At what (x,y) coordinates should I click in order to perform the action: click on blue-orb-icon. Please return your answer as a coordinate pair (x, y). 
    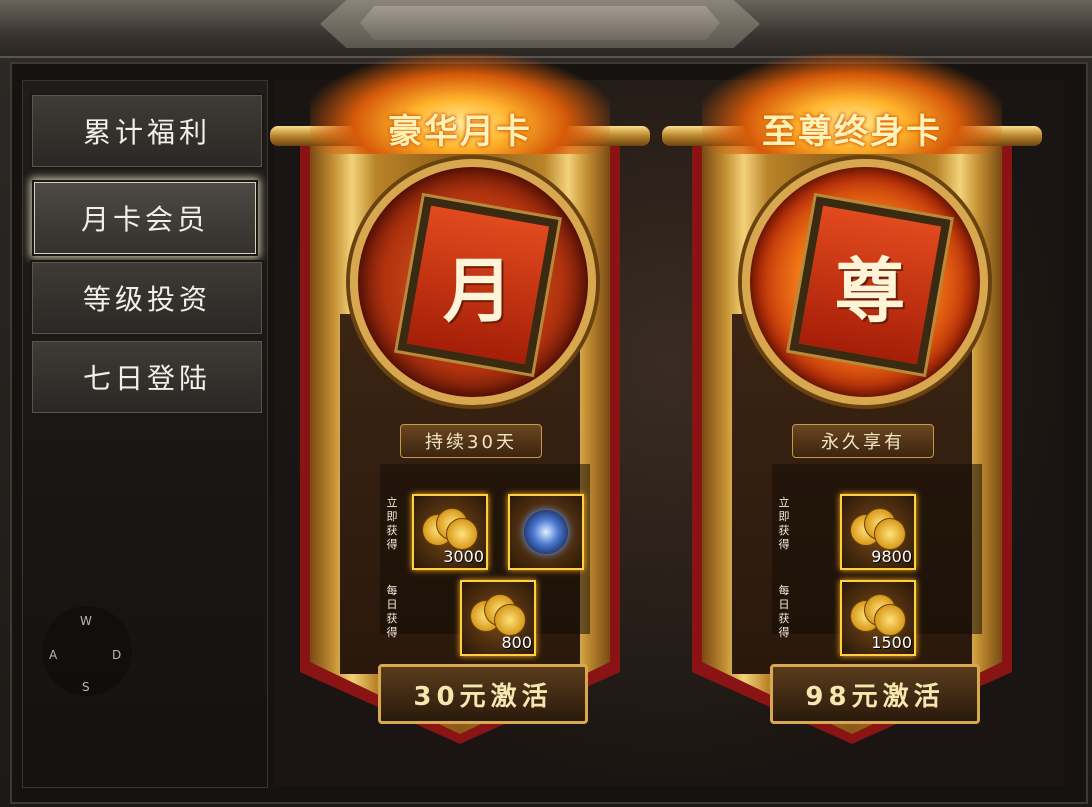
    Looking at the image, I should click on (546, 532).